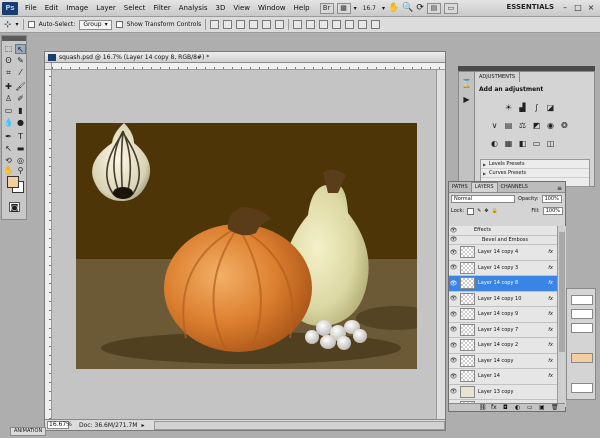 The height and width of the screenshot is (438, 600). Describe the element at coordinates (135, 8) in the screenshot. I see `menu-select: Select` at that location.